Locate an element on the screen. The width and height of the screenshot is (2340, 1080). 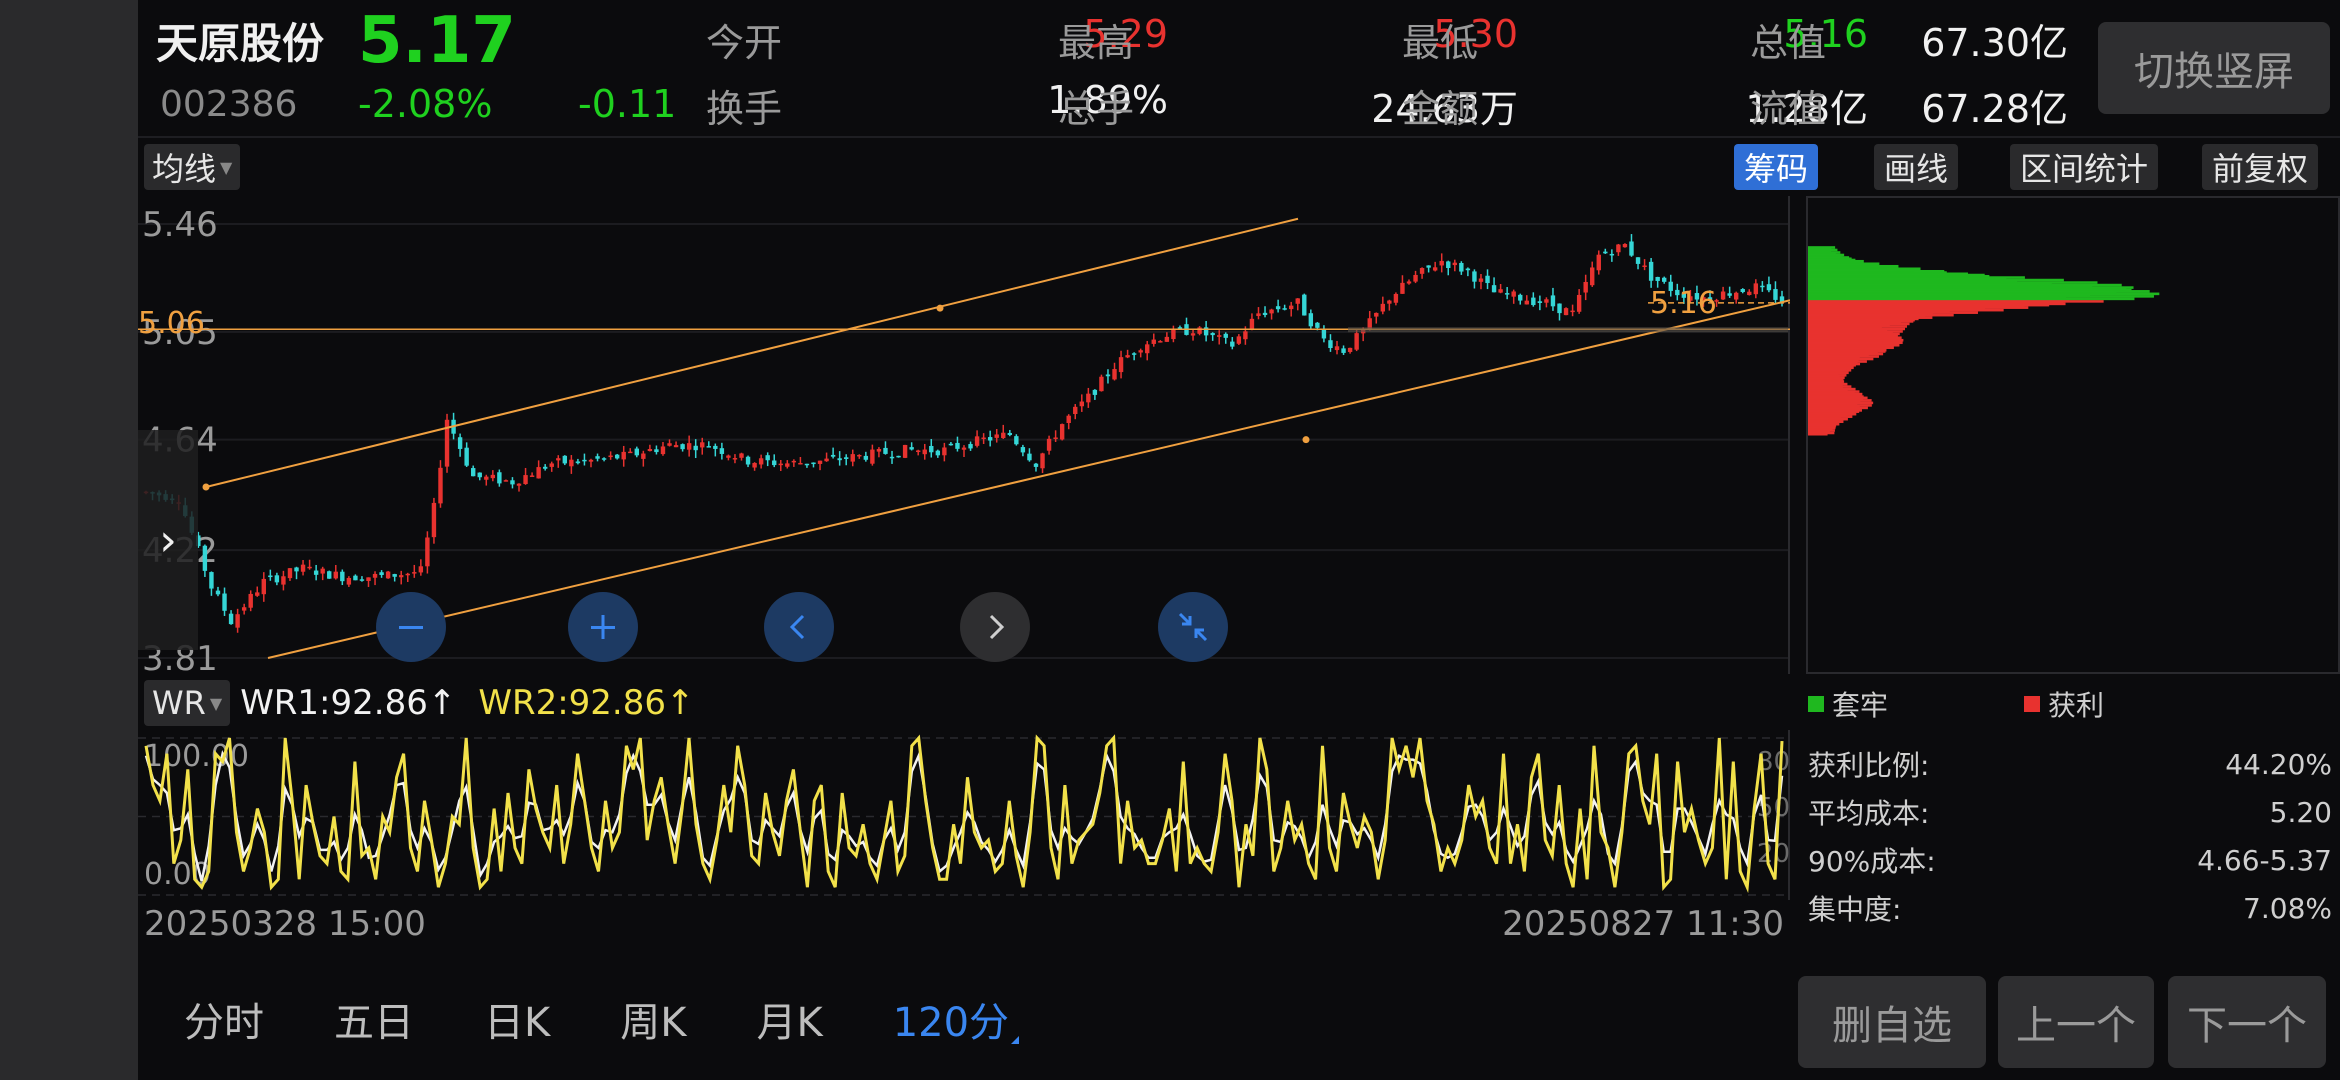
y-tick-label: 5.46 is located at coordinates (180, 225).